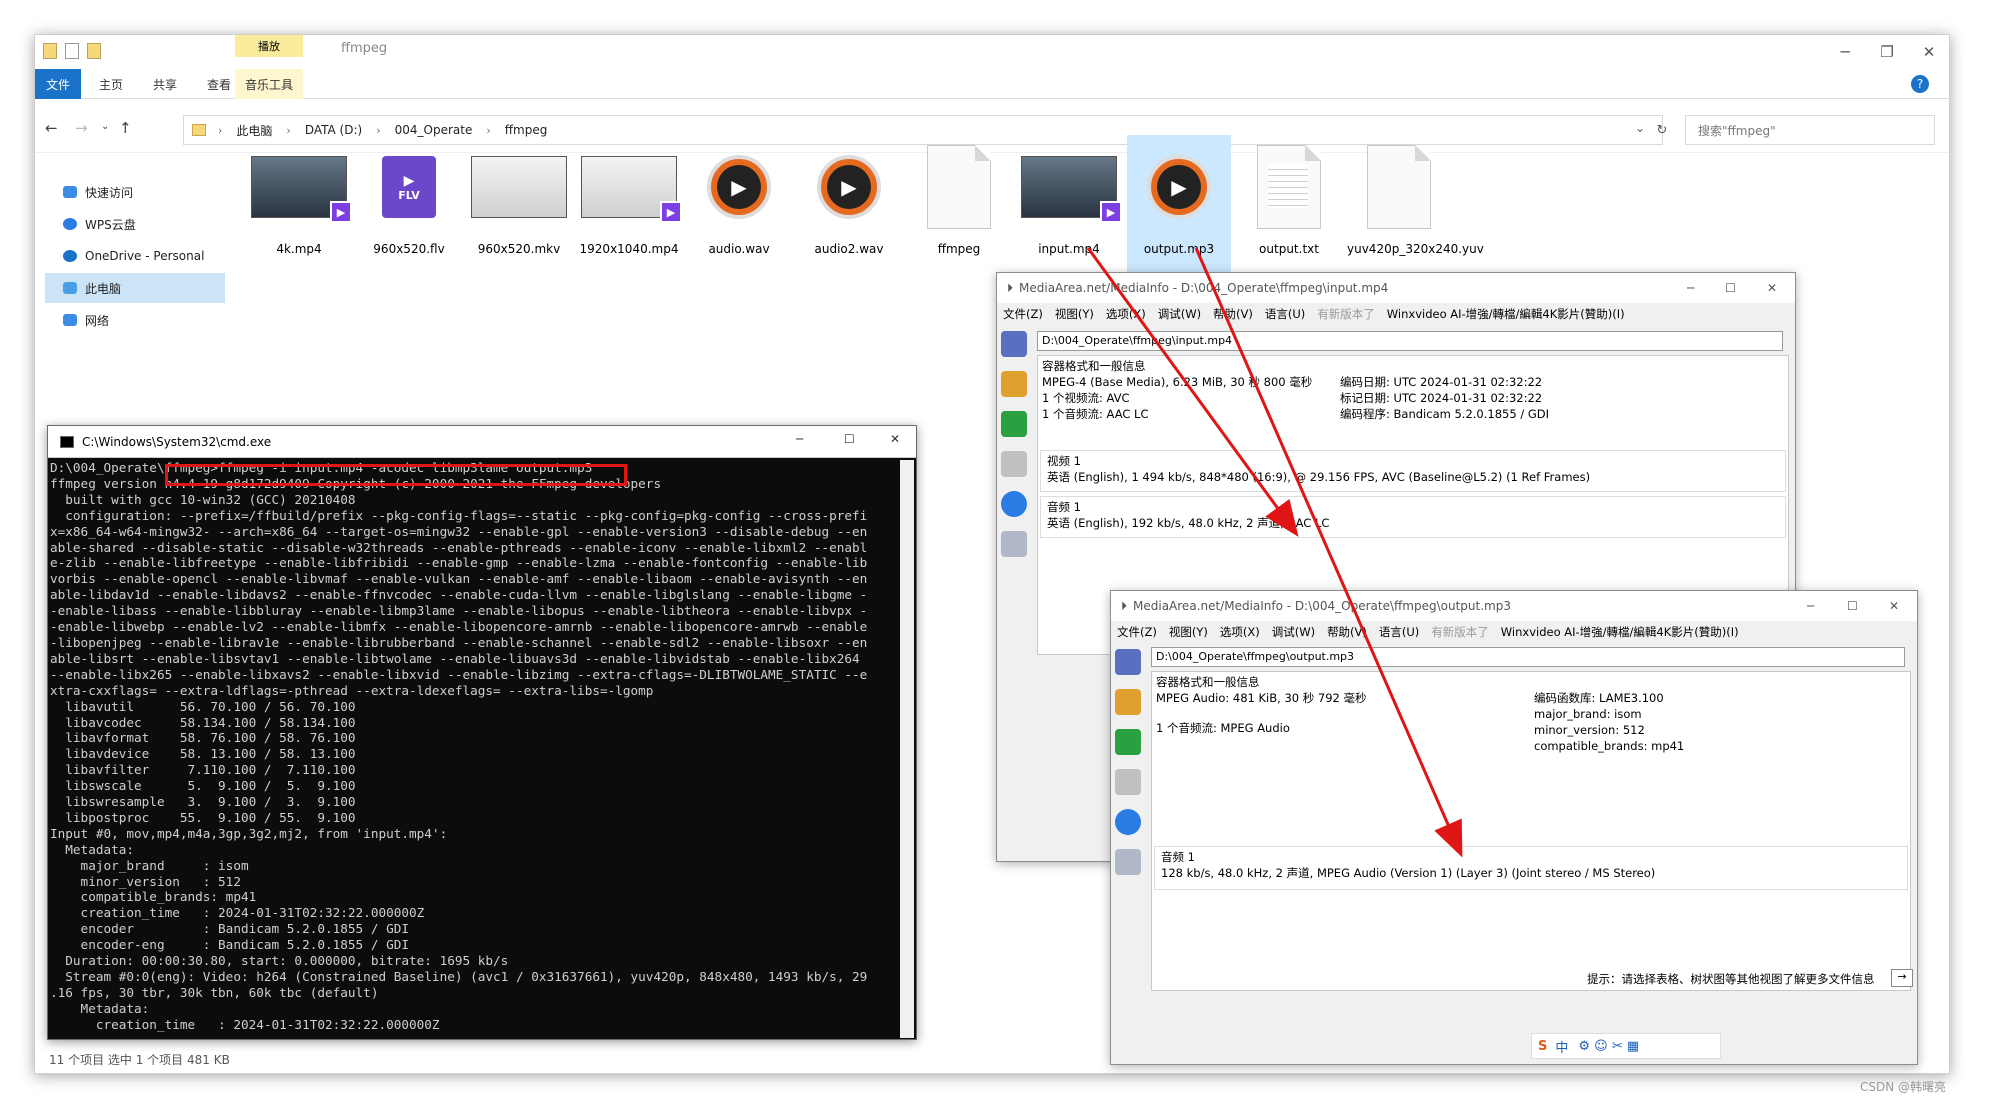  Describe the element at coordinates (1192, 392) in the screenshot. I see `arrow-input-to-audio` at that location.